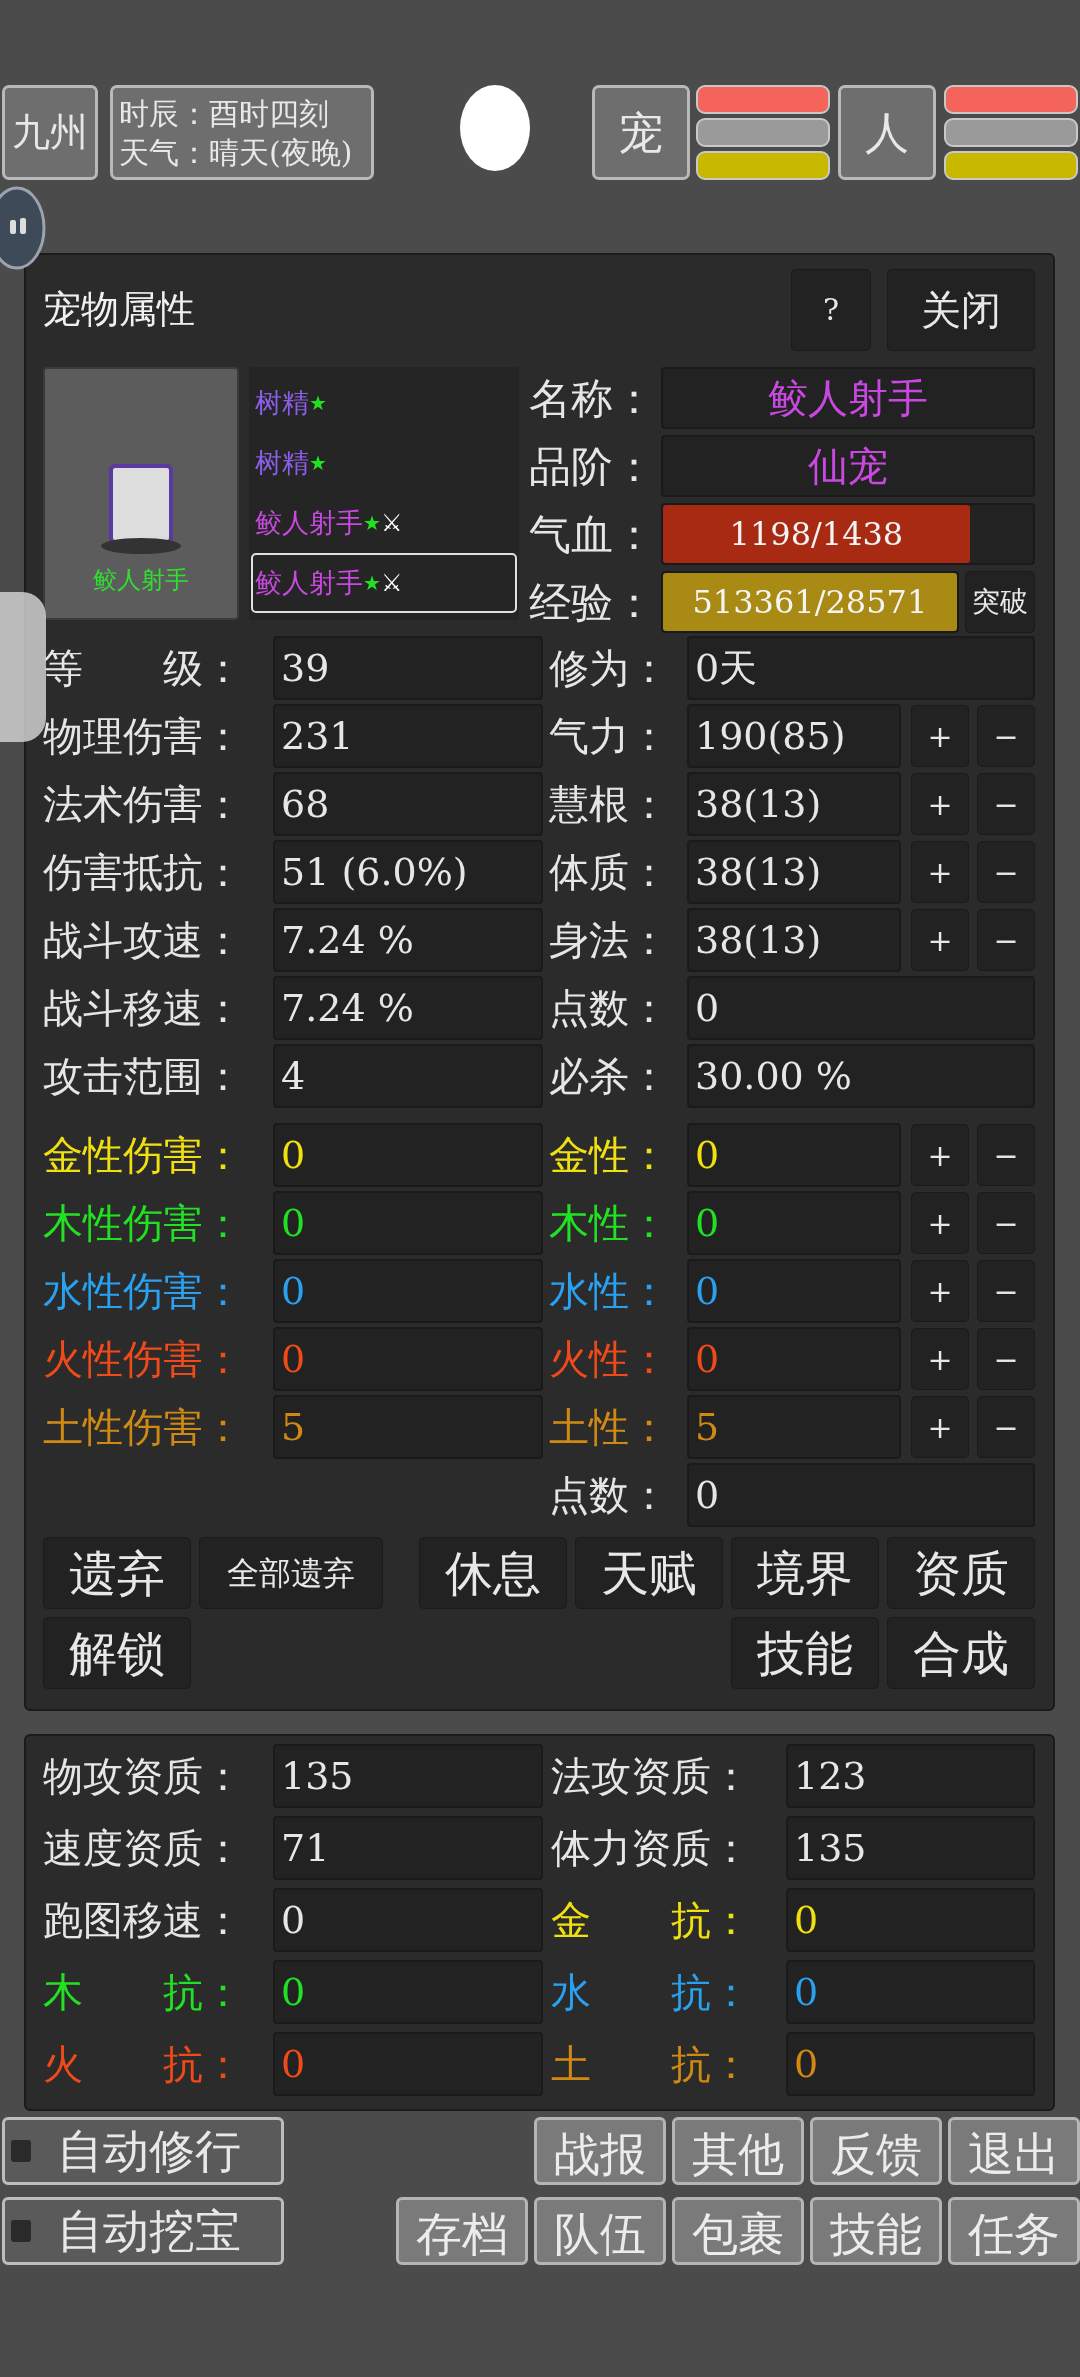 Image resolution: width=1080 pixels, height=2377 pixels. What do you see at coordinates (143, 2064) in the screenshot?
I see `stat-label: 火 抗：` at bounding box center [143, 2064].